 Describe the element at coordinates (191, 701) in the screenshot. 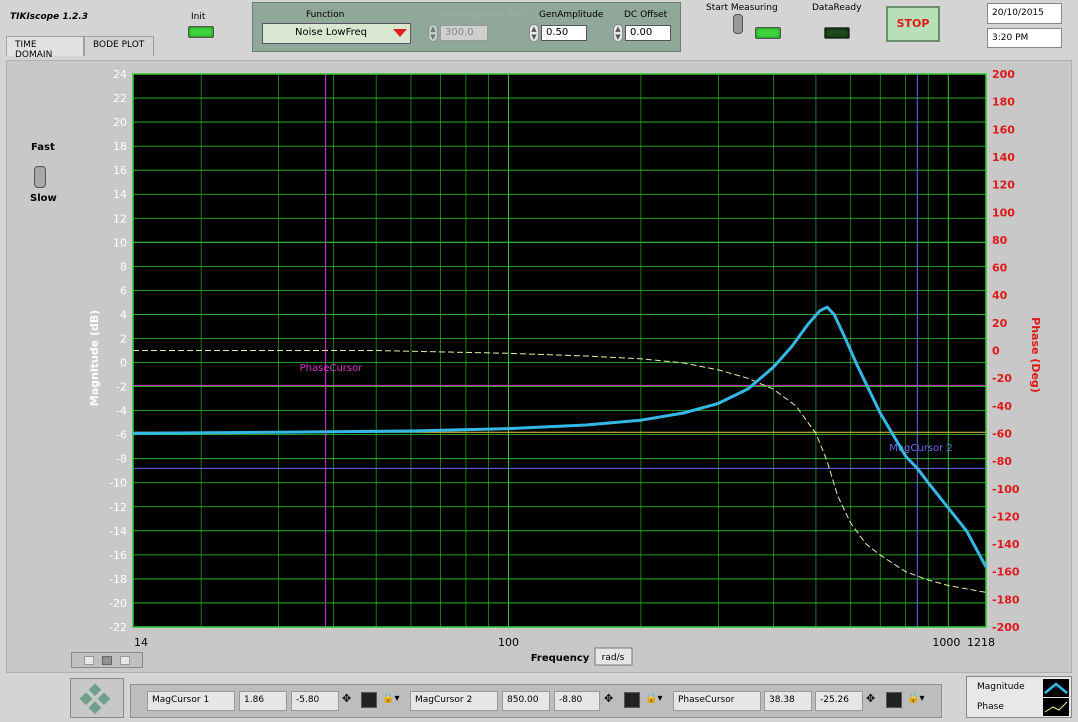

I see `cursor-name: MagCursor 1` at that location.